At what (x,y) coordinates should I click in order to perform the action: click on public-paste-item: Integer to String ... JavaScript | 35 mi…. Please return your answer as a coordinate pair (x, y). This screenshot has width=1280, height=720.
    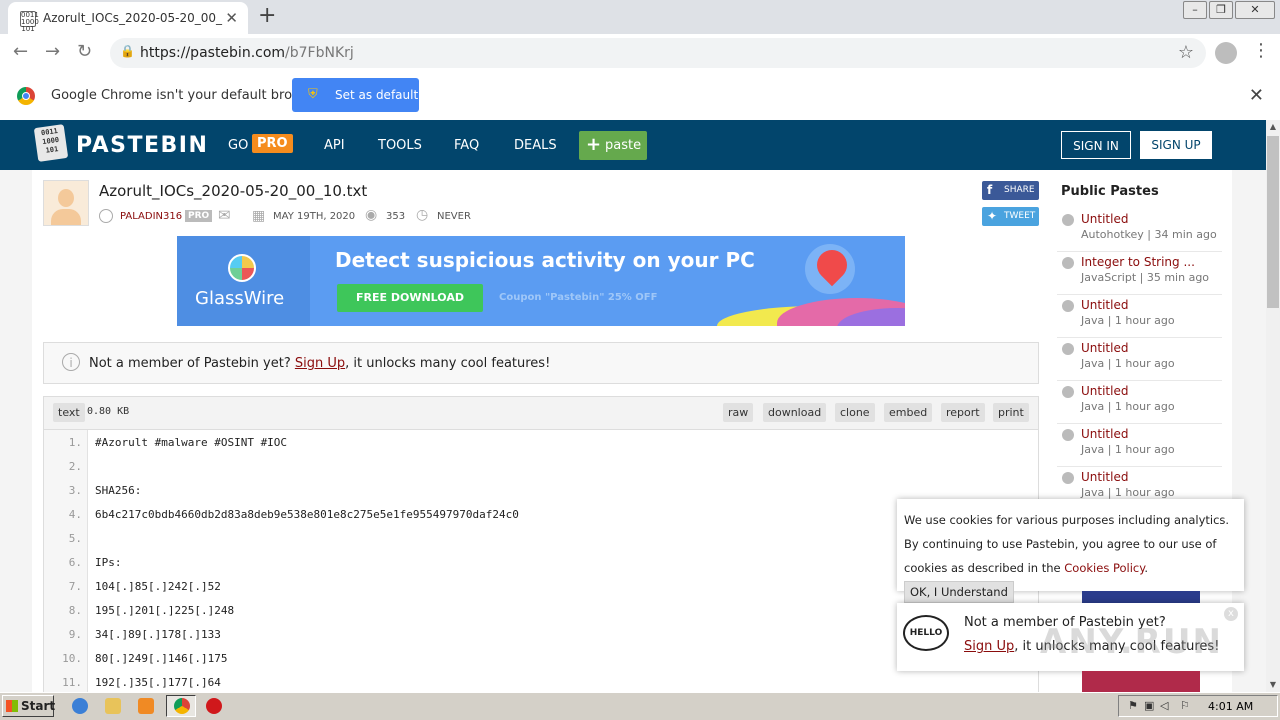
    Looking at the image, I should click on (1139, 273).